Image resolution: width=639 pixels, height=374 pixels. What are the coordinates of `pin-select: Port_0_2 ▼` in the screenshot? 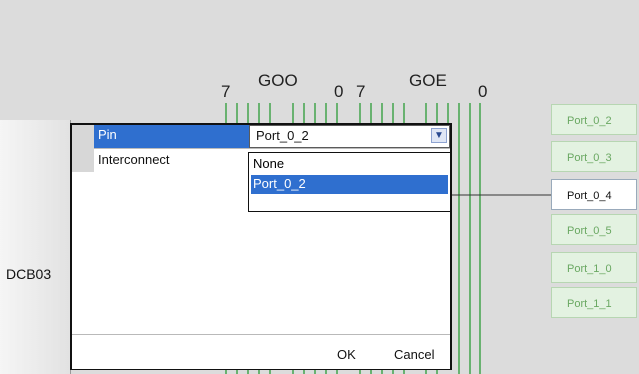 It's located at (349, 136).